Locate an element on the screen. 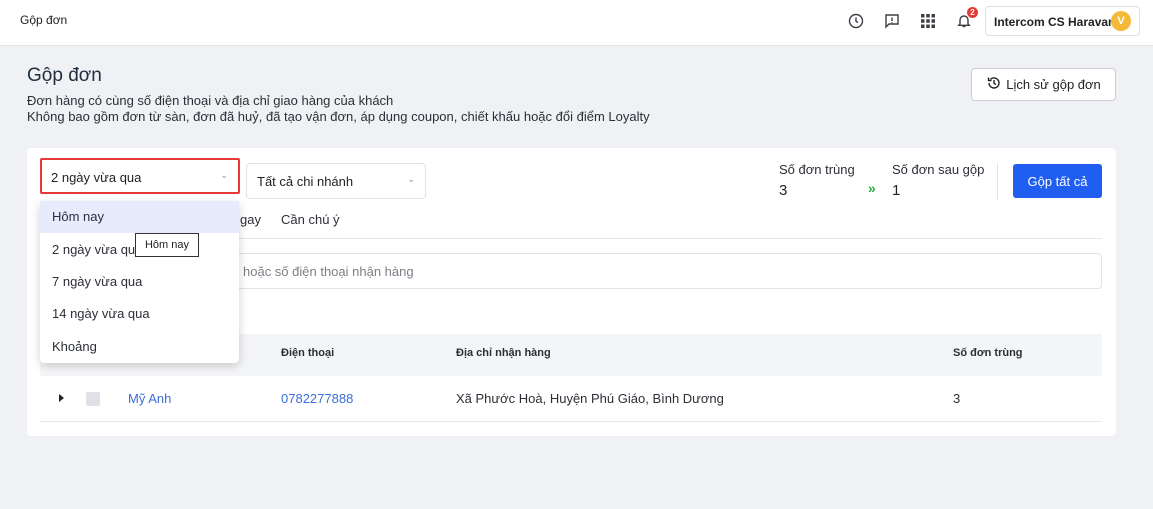 The image size is (1153, 509). duplicate-orders-label: Số đơn trùng is located at coordinates (817, 169).